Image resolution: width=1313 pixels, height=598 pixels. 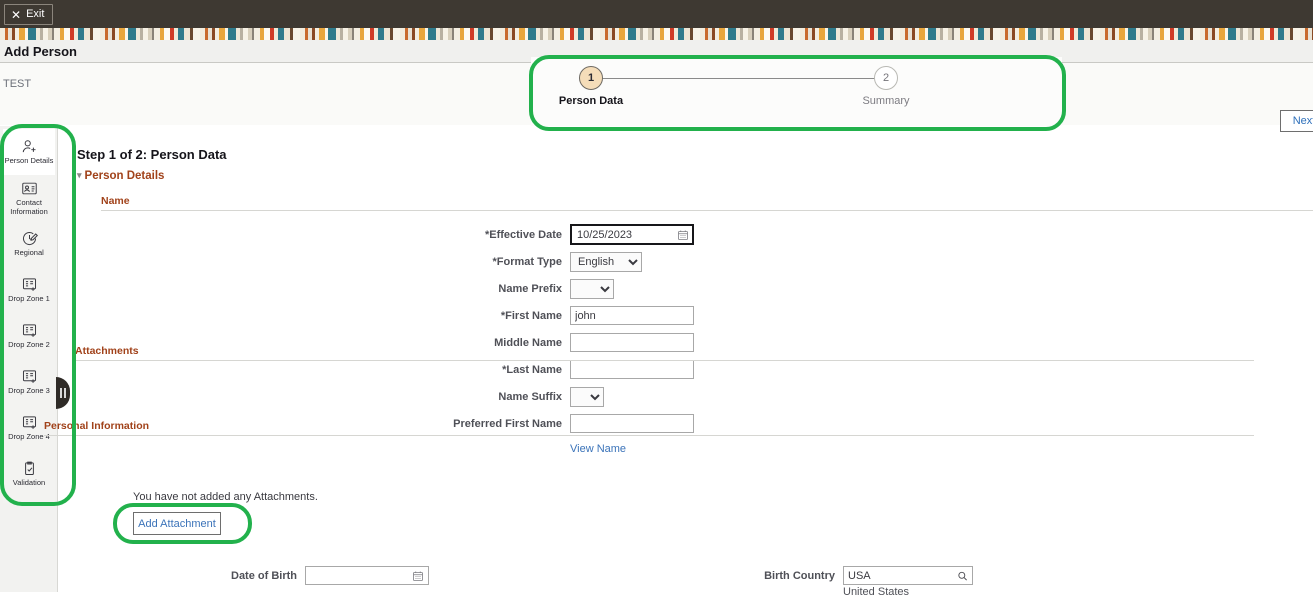 I want to click on birth-country-wrapper, so click(x=908, y=575).